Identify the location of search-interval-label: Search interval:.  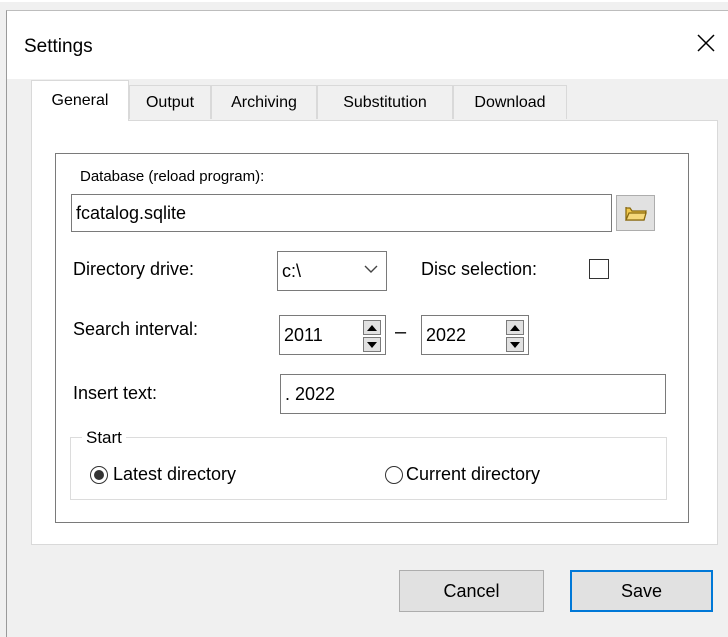
(136, 329).